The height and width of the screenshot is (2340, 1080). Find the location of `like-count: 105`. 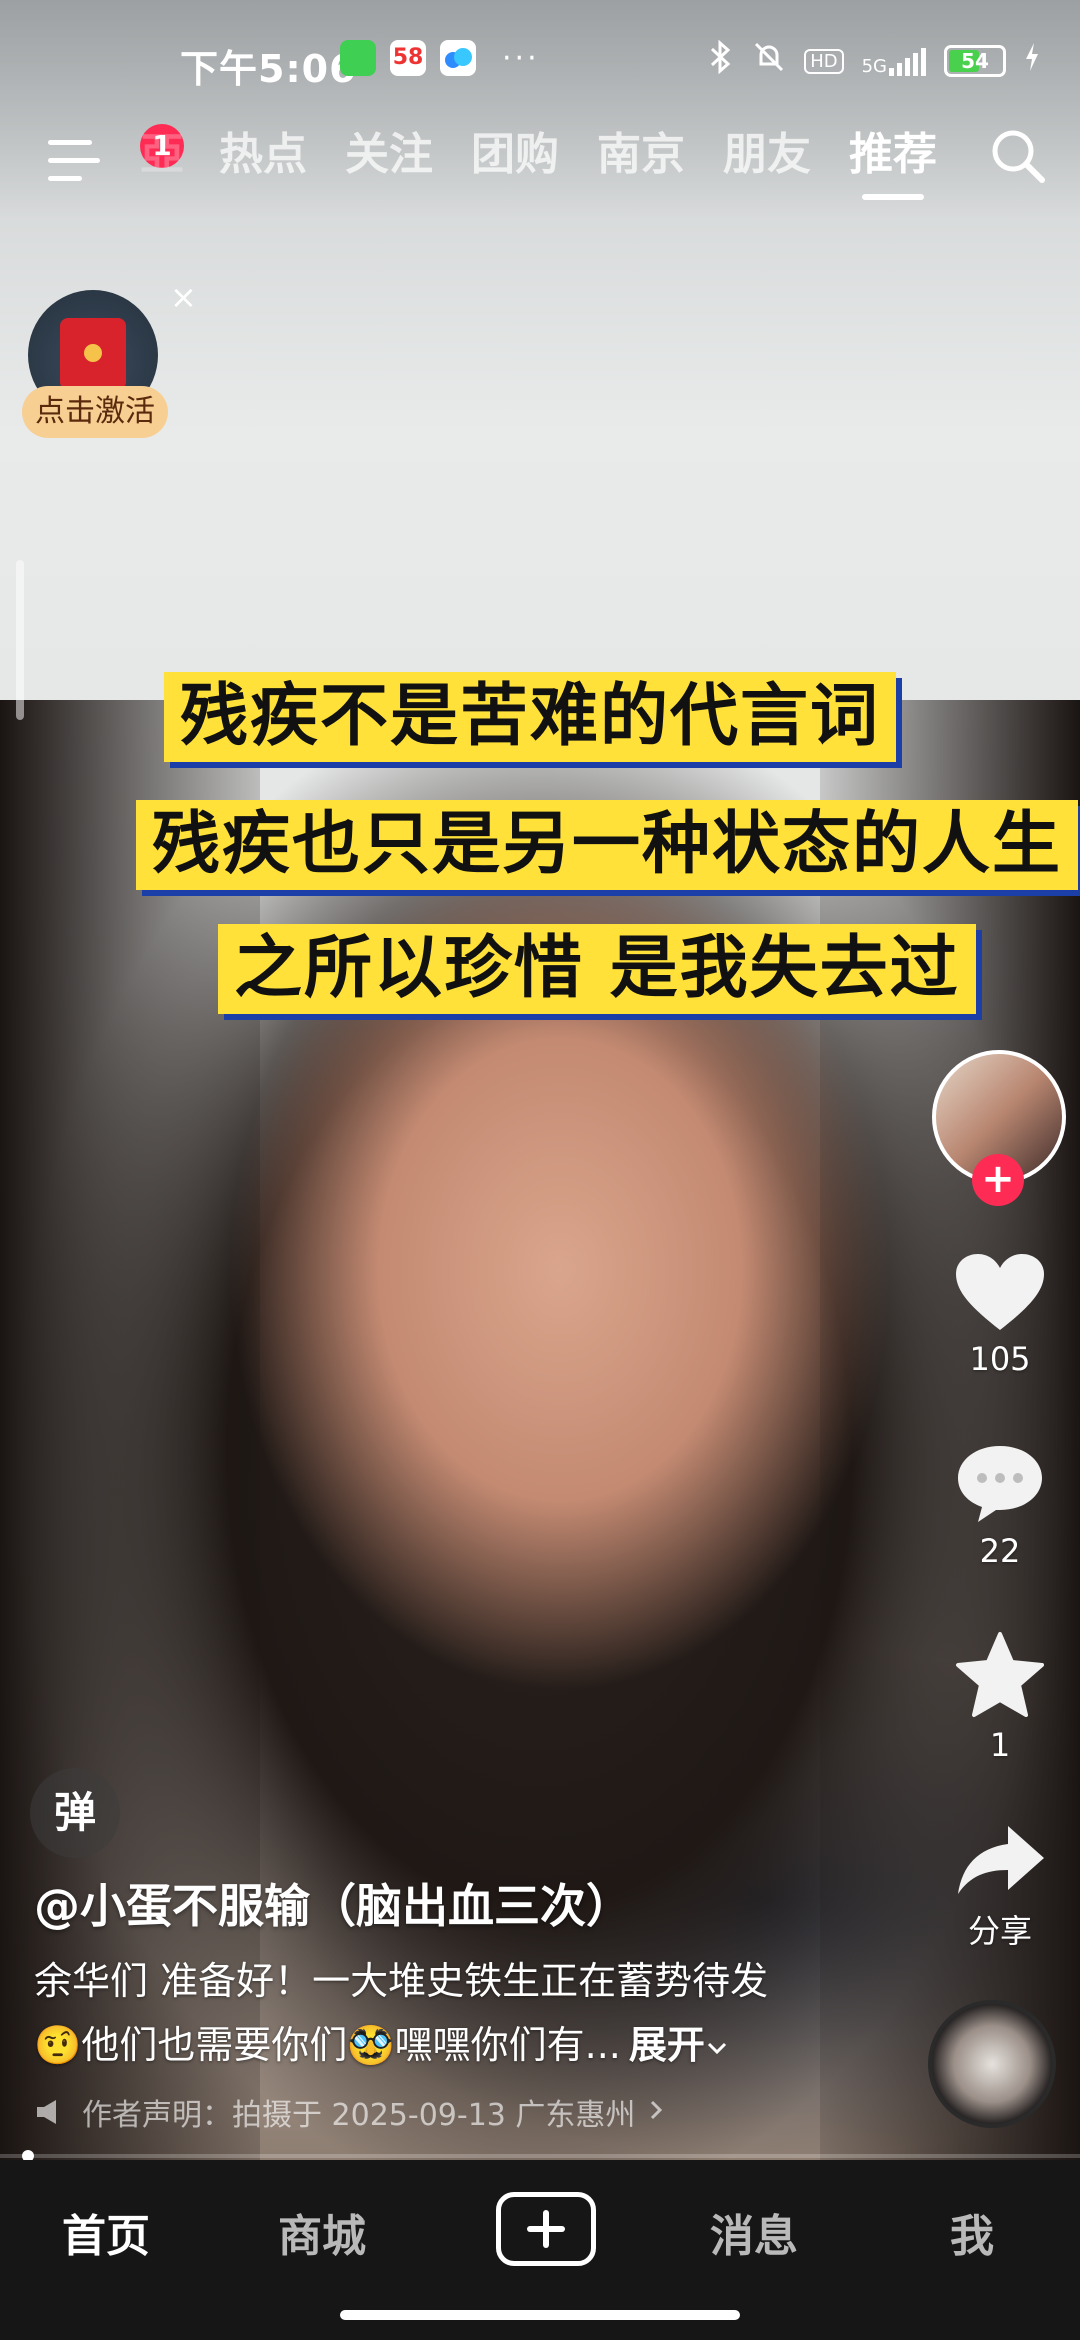

like-count: 105 is located at coordinates (1000, 1359).